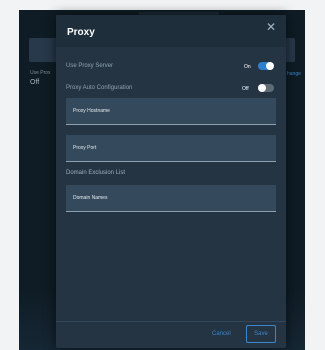 This screenshot has height=350, width=325. I want to click on proxy-hostname-field: Proxy Hostname, so click(171, 111).